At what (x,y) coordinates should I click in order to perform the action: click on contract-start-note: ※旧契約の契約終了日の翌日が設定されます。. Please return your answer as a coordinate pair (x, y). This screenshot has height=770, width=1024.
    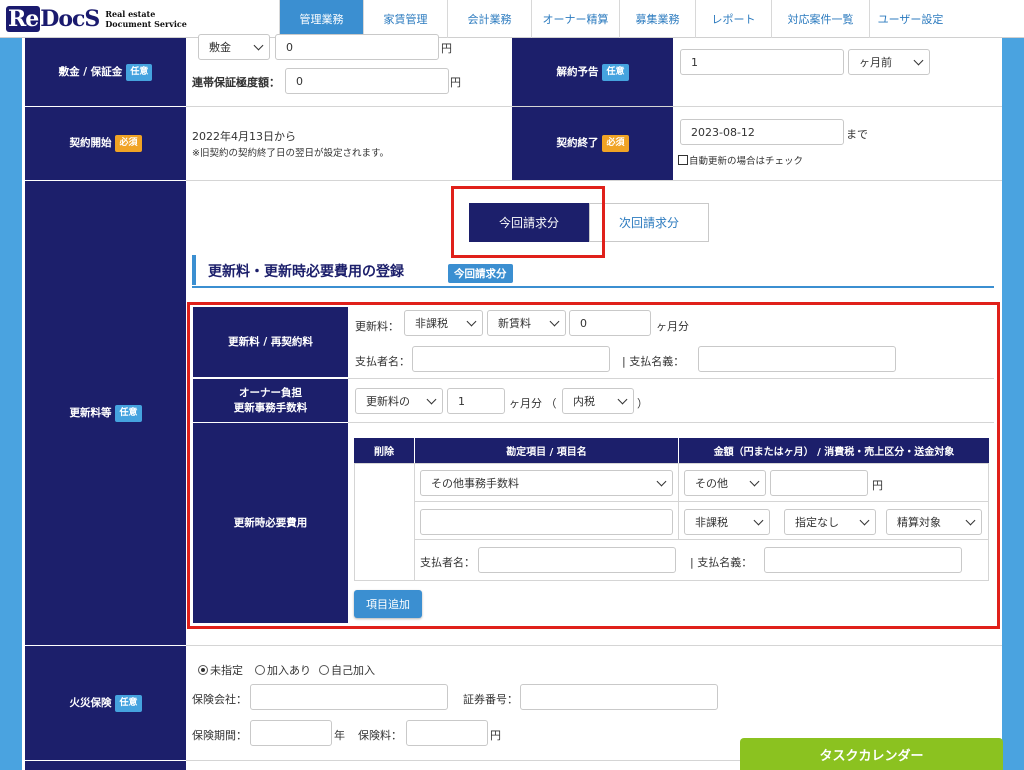
    Looking at the image, I should click on (291, 153).